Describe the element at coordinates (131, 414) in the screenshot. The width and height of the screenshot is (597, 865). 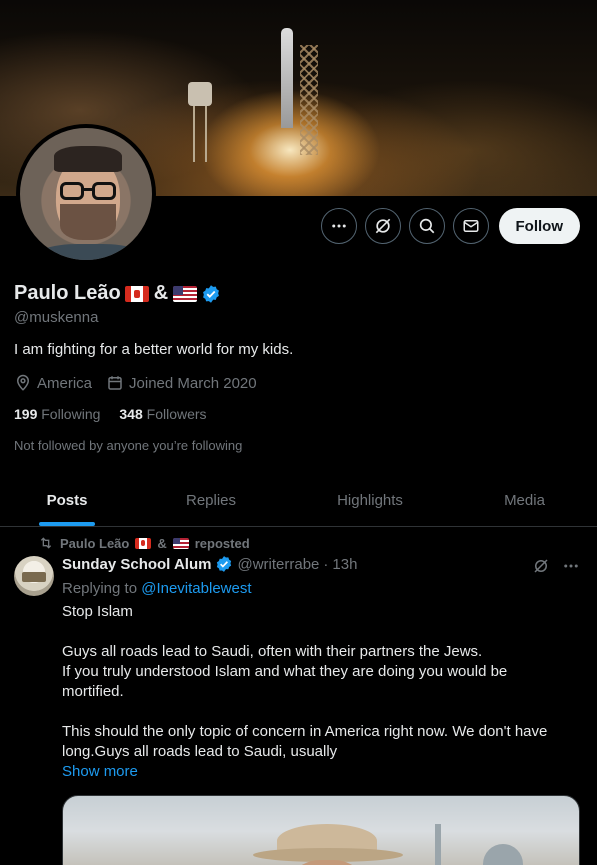
I see `followers-count: 348` at that location.